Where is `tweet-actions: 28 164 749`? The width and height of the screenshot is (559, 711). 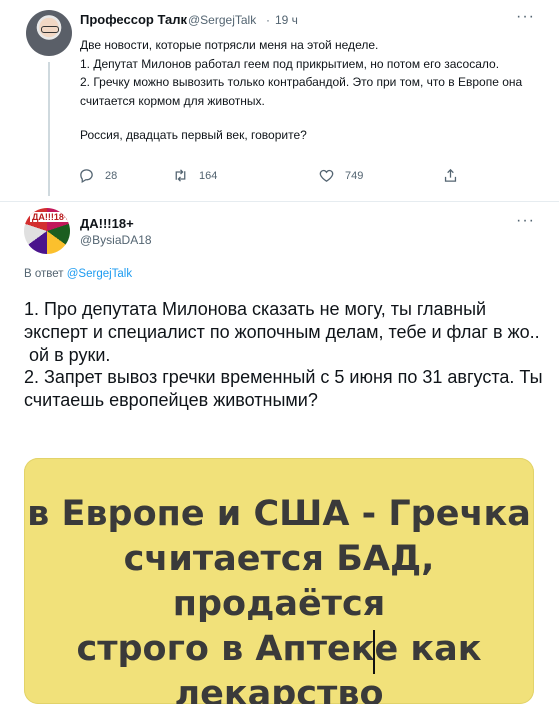
tweet-actions: 28 164 749 is located at coordinates (278, 178).